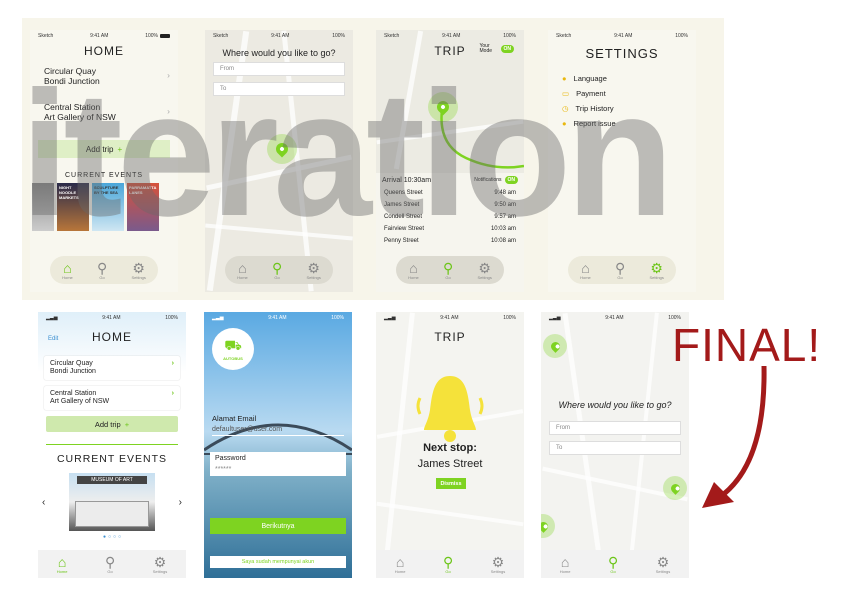  I want to click on carousel-dots: ● ○ ○ ○, so click(112, 537).